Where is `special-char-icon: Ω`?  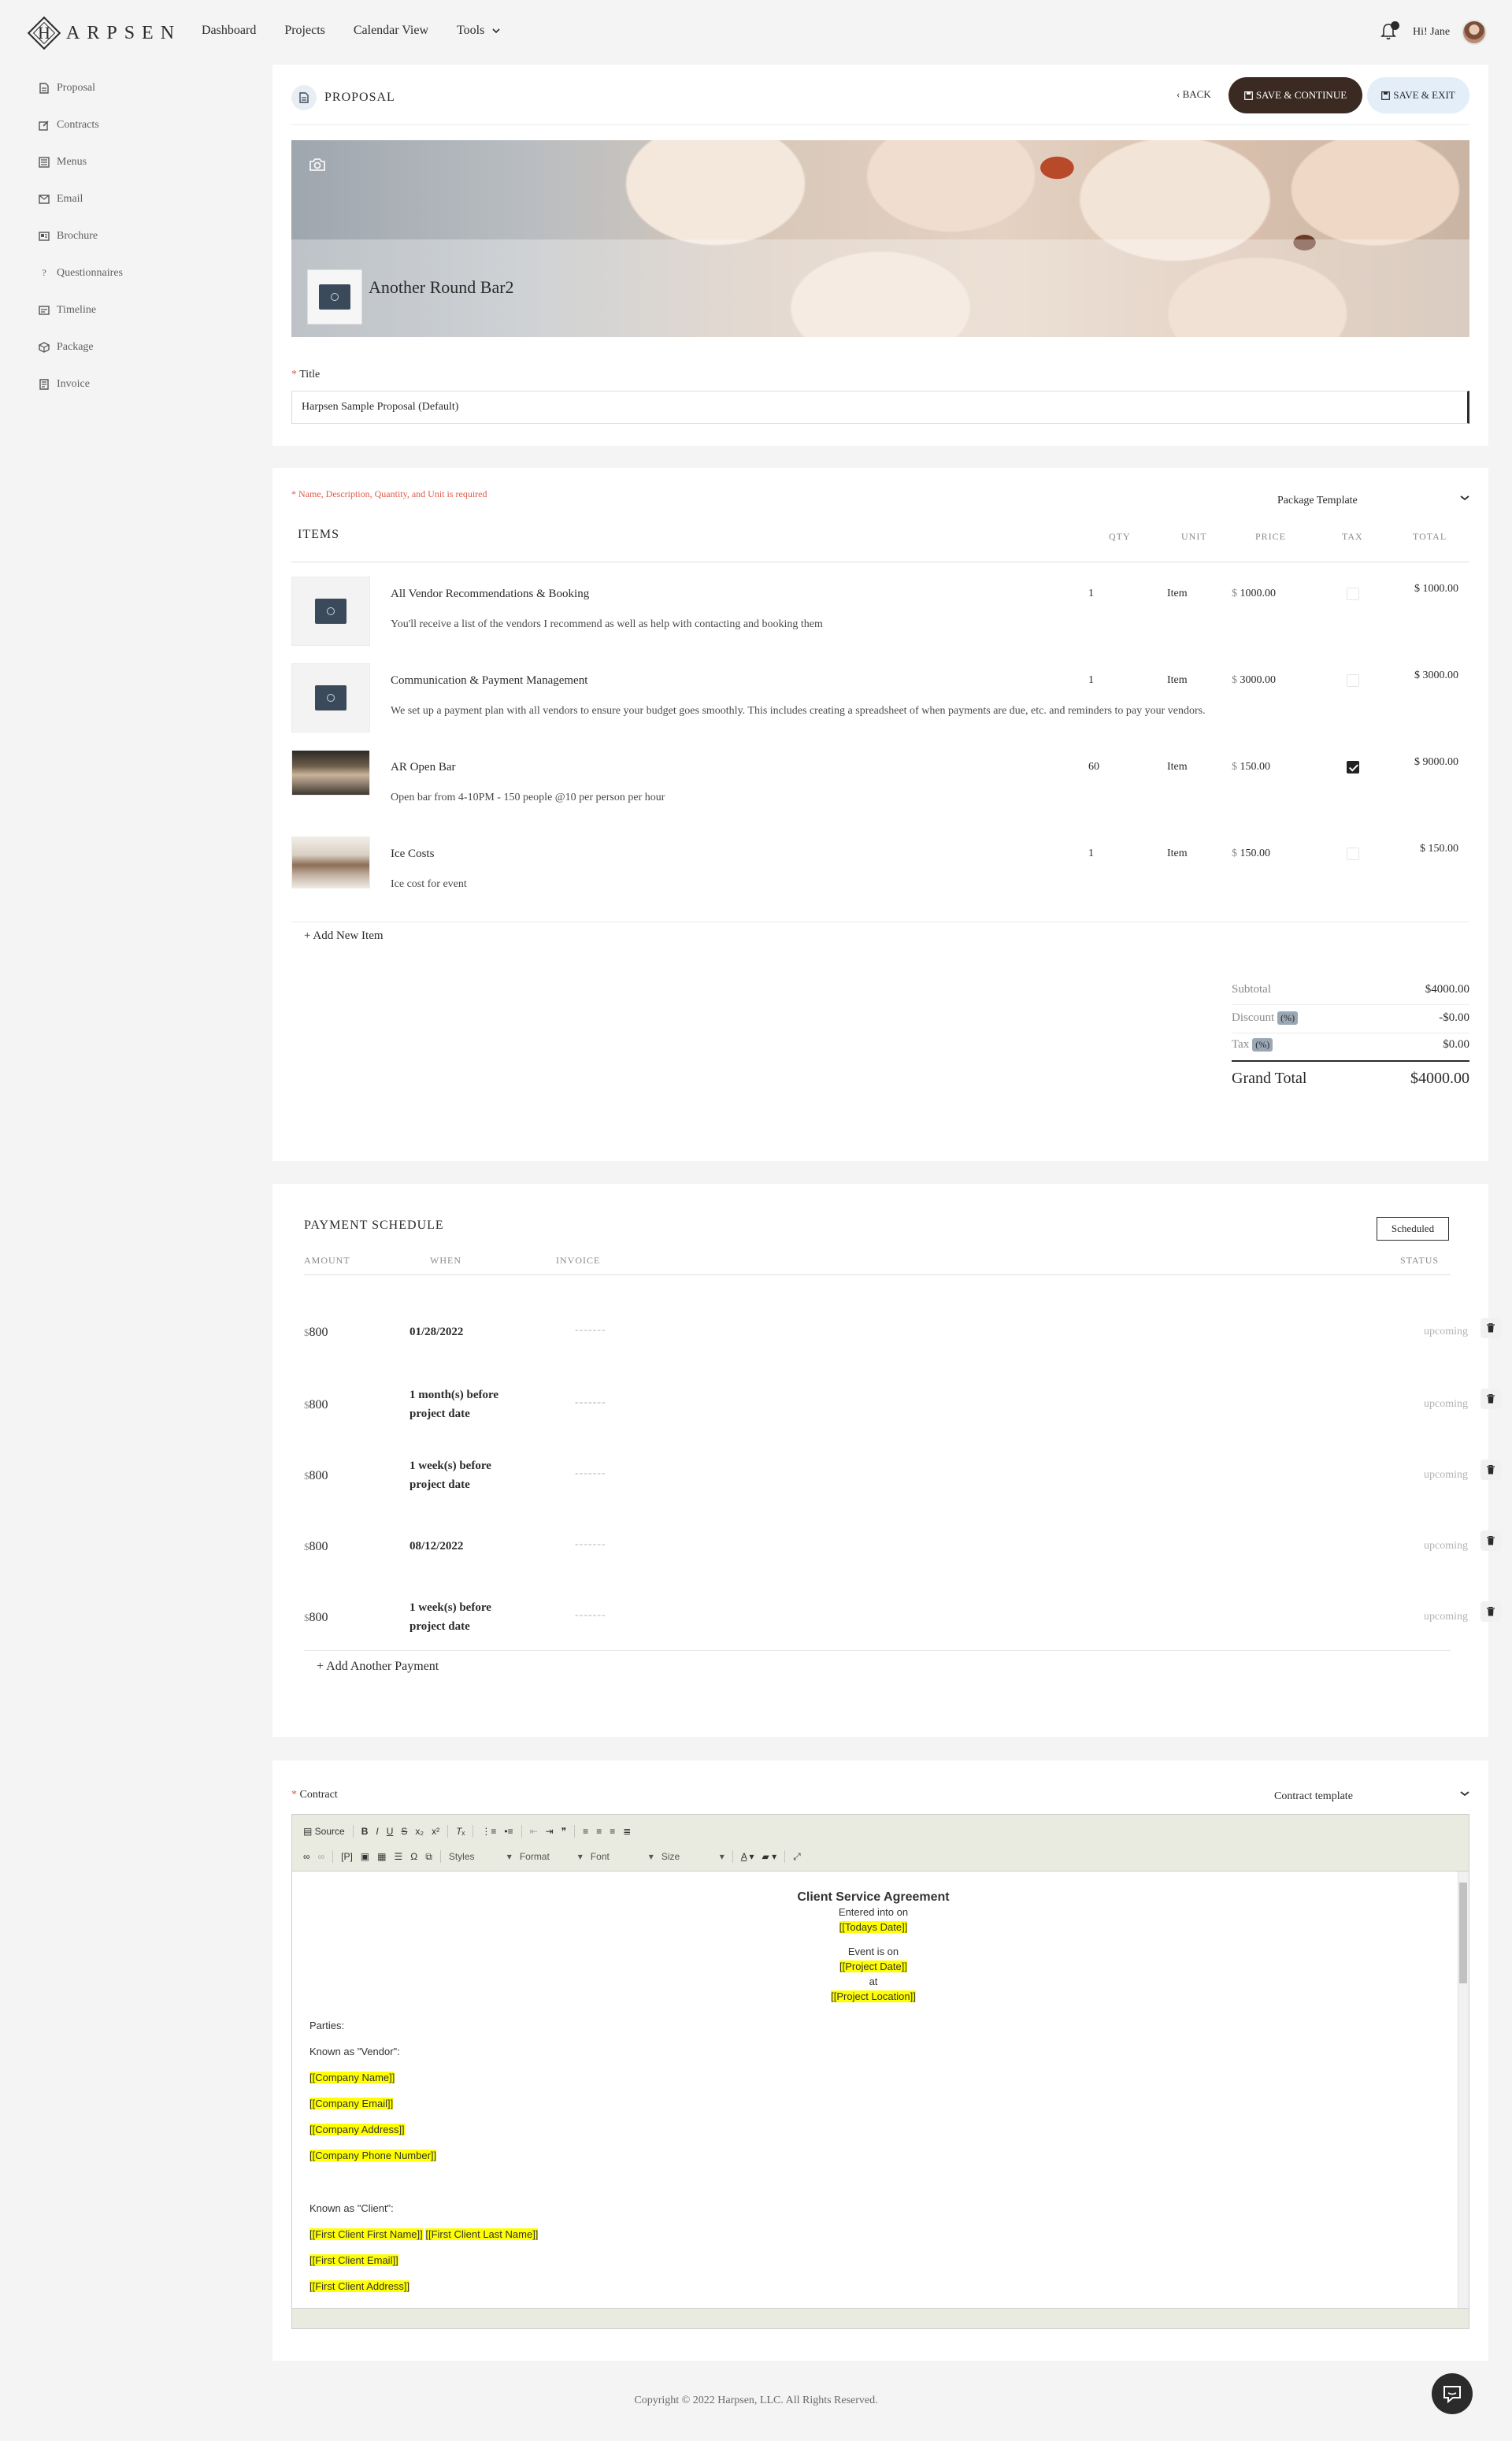
special-char-icon: Ω is located at coordinates (413, 1857).